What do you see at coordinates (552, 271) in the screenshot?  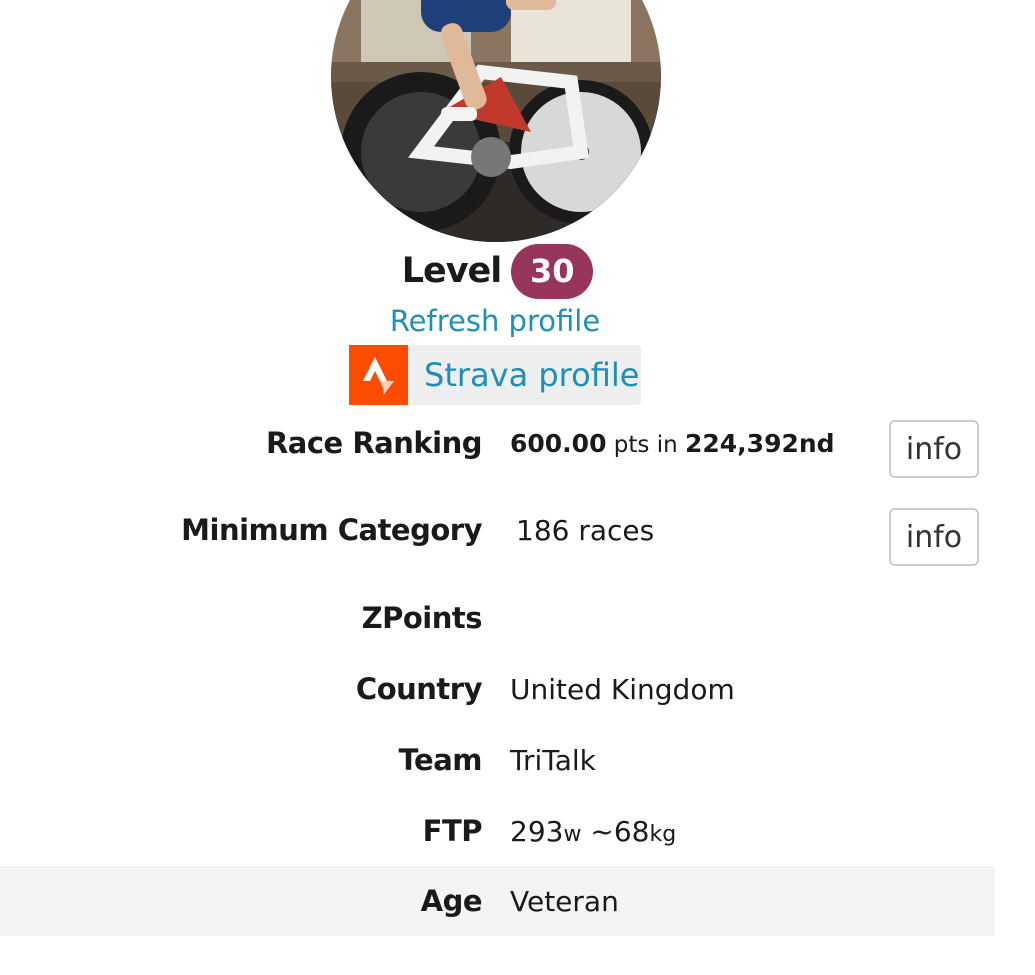 I see `level-badge: 30` at bounding box center [552, 271].